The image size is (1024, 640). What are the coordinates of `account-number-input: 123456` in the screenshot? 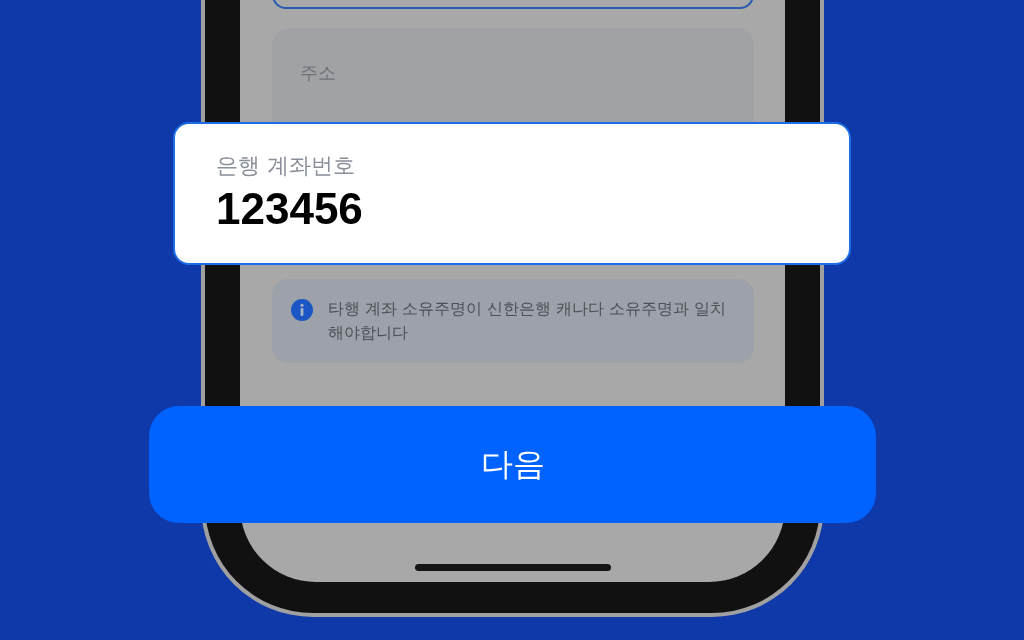 It's located at (292, 209).